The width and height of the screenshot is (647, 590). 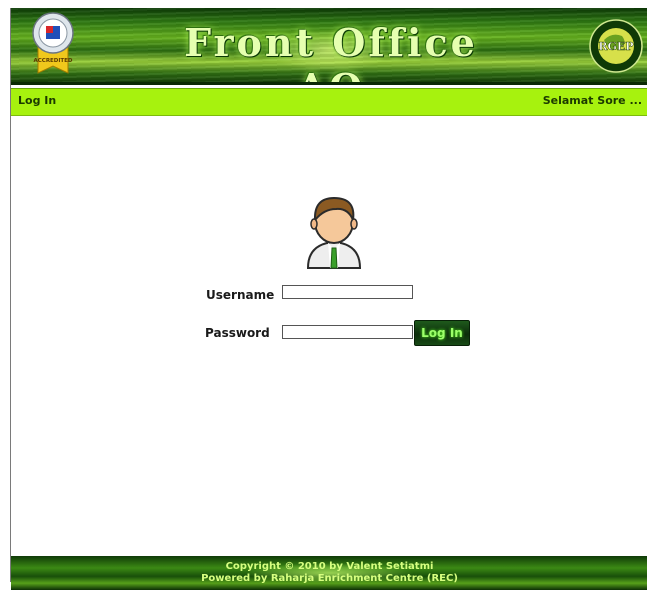 What do you see at coordinates (331, 52) in the screenshot?
I see `page-title: Front Office AO` at bounding box center [331, 52].